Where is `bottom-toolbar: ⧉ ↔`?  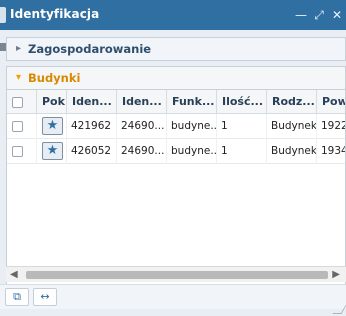 bottom-toolbar: ⧉ ↔ is located at coordinates (173, 296).